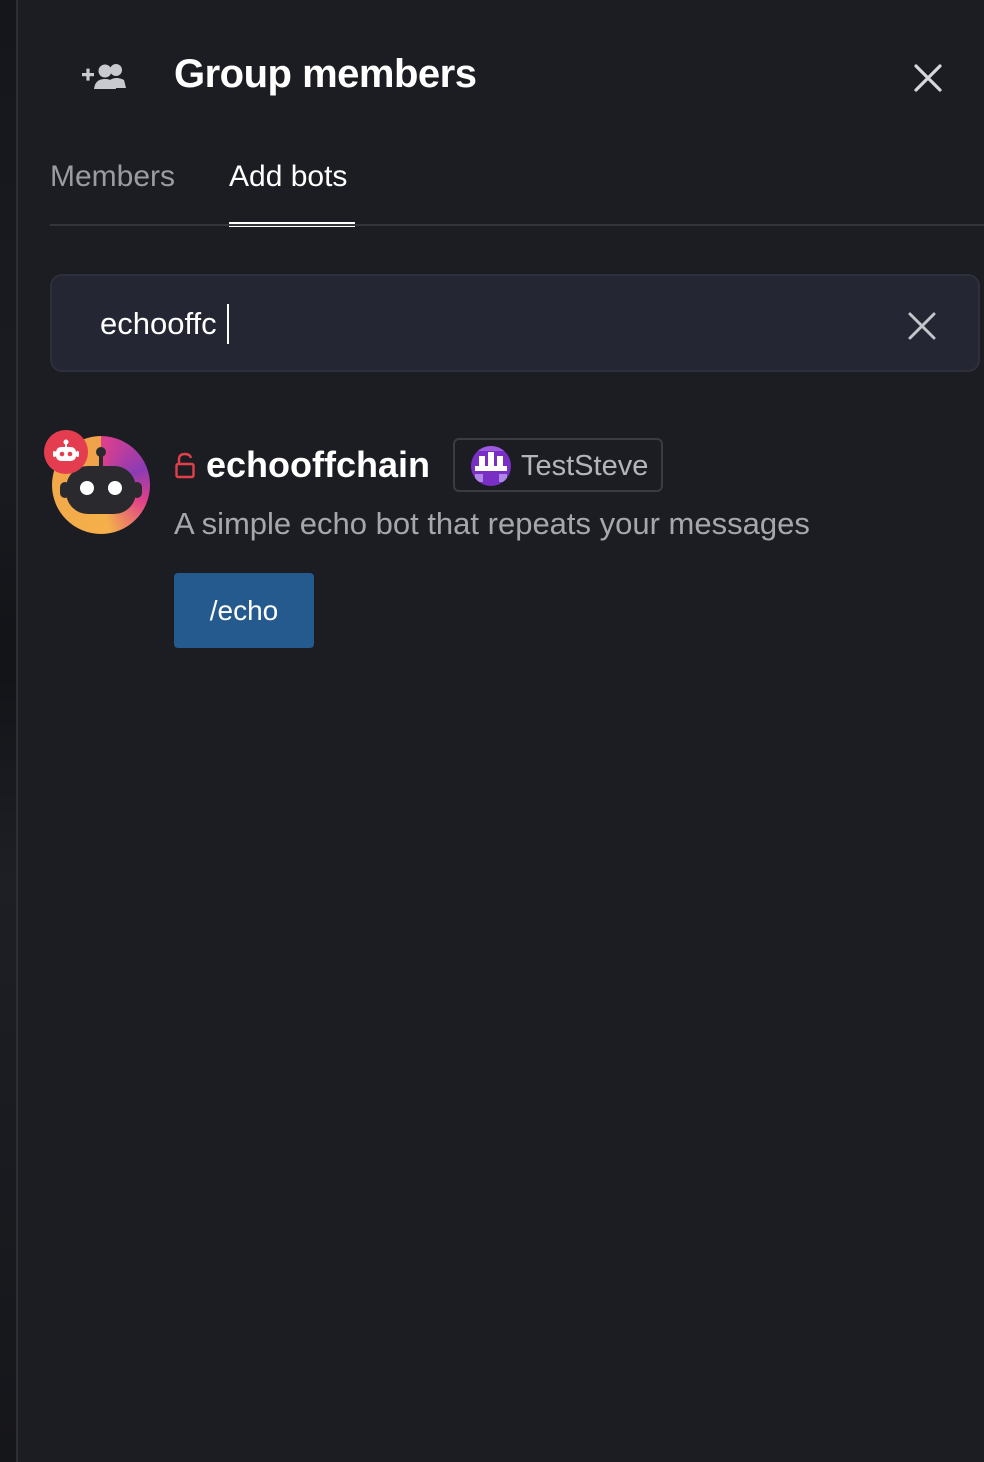 Image resolution: width=984 pixels, height=1462 pixels. I want to click on background-window-edge, so click(8, 731).